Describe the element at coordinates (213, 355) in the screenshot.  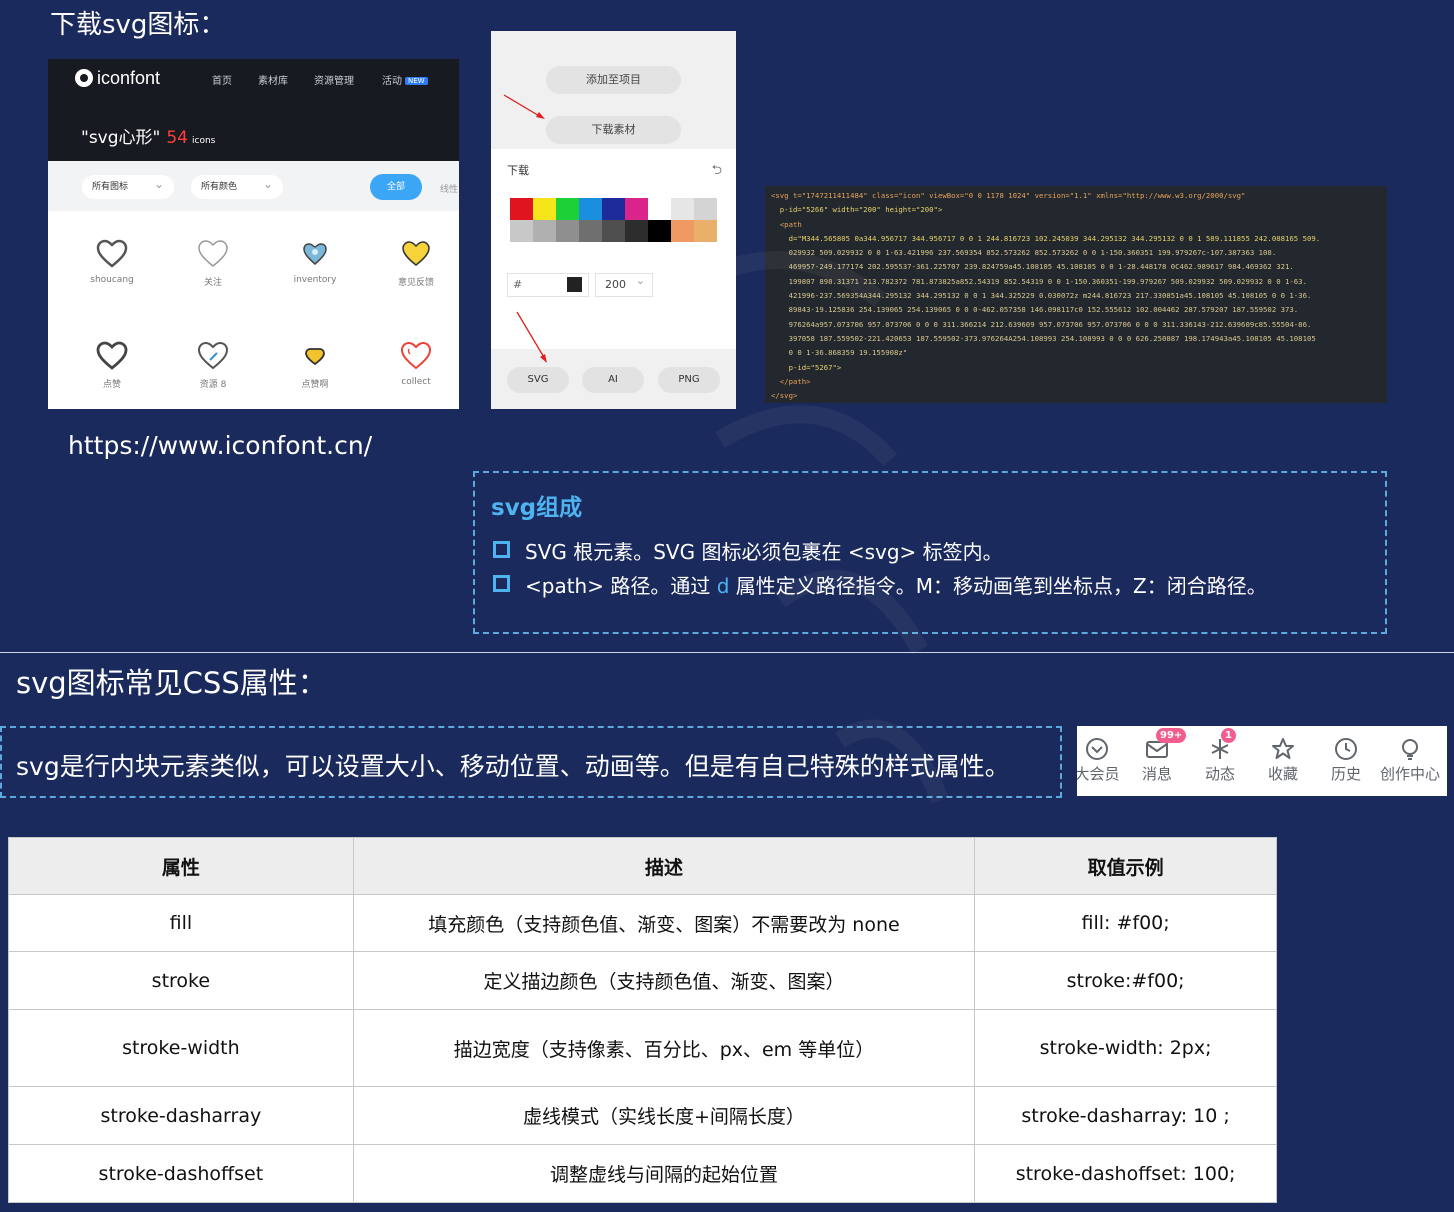
I see `heart-pen-icon` at that location.